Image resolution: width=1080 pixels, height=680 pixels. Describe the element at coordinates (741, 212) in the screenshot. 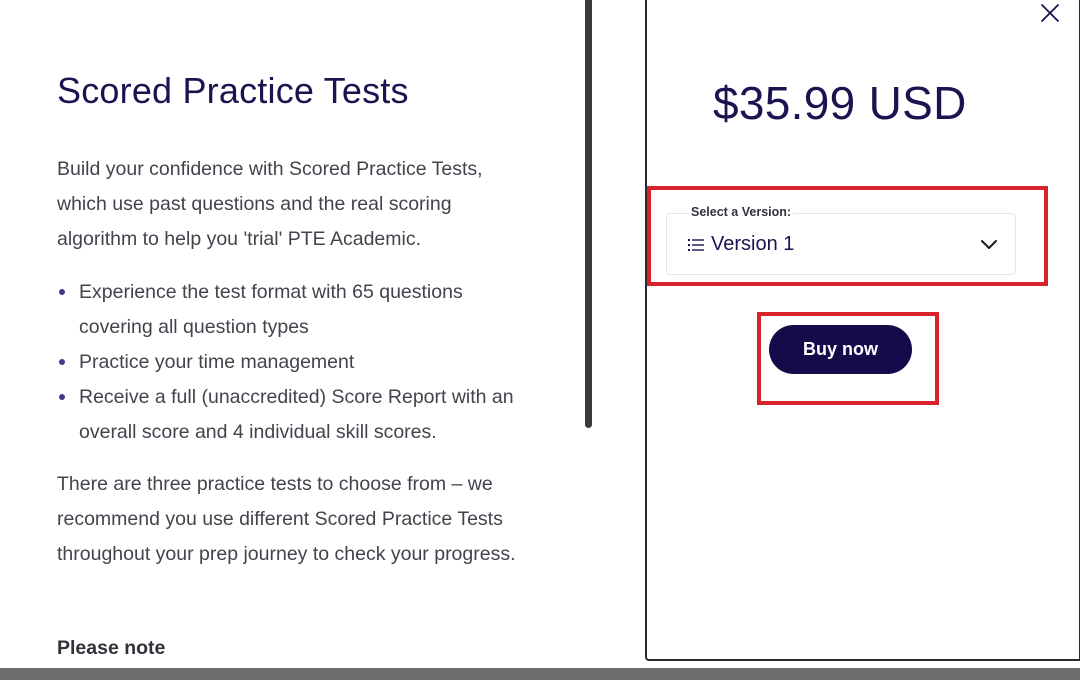

I see `version-select-label: Select a Version:` at that location.